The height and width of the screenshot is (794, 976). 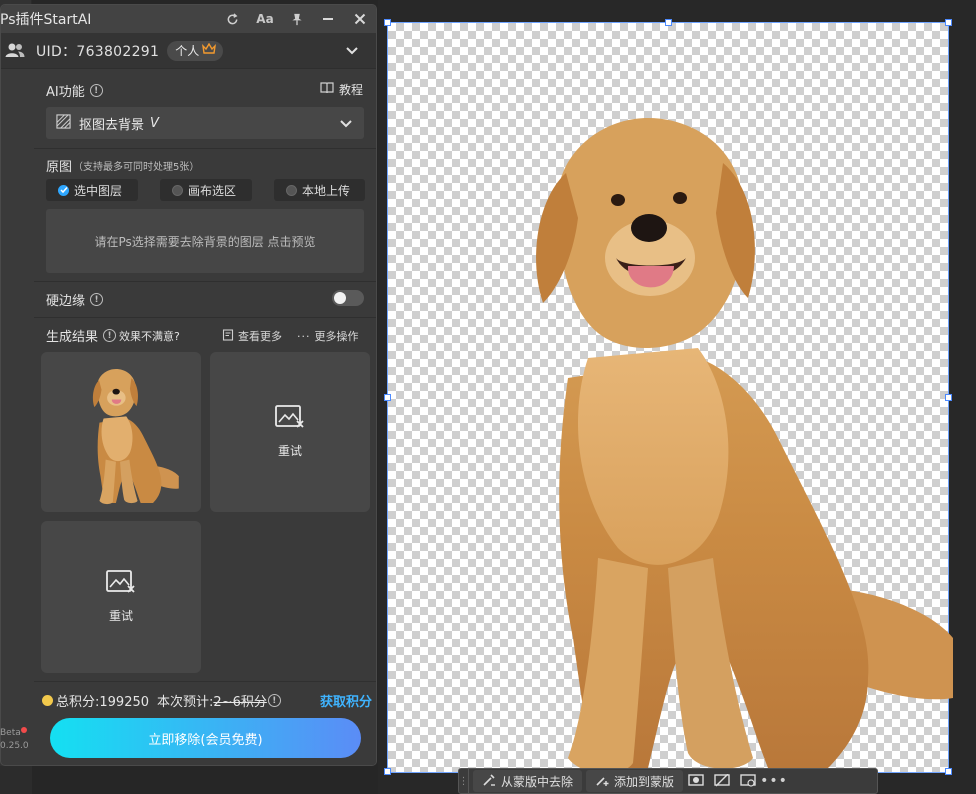 I want to click on result-thumbnail, so click(x=121, y=432).